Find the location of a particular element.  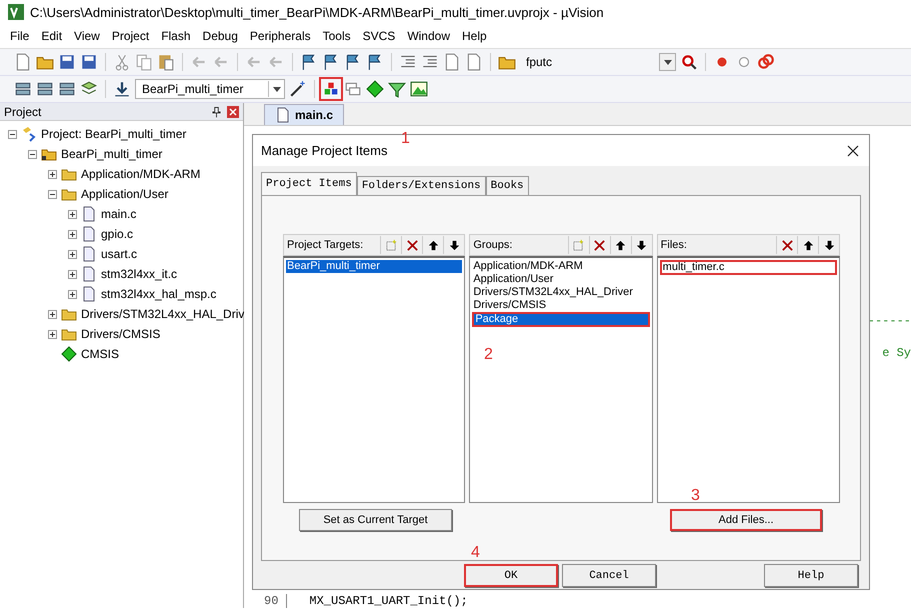

menu-item: Flash is located at coordinates (176, 36).